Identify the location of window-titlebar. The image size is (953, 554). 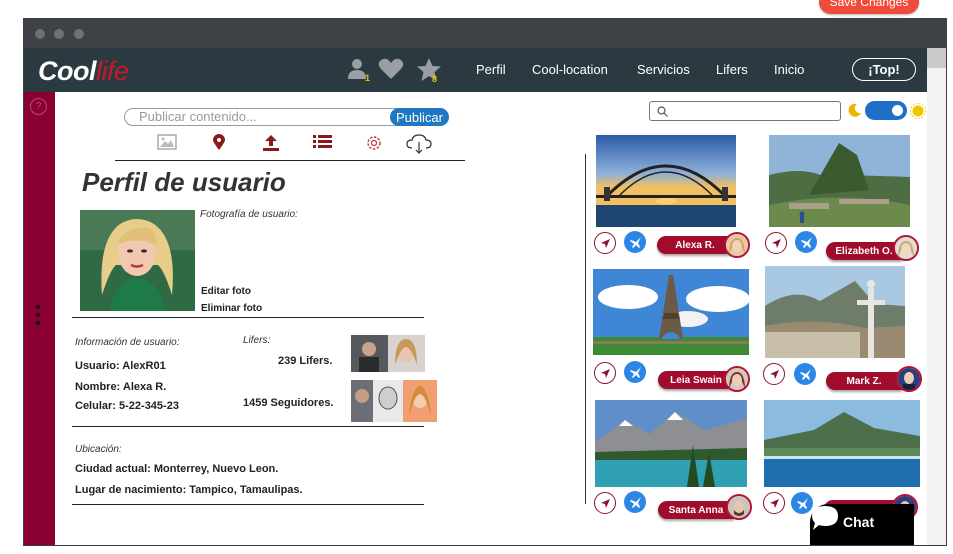
(485, 33).